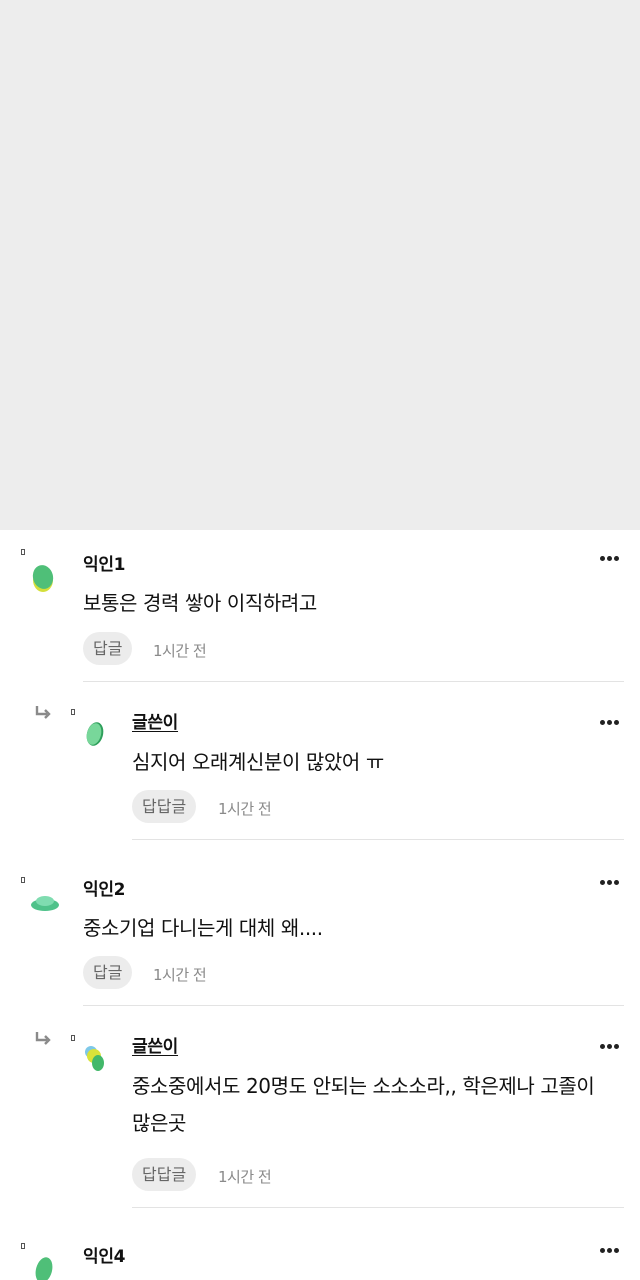 The width and height of the screenshot is (640, 1280). What do you see at coordinates (258, 762) in the screenshot?
I see `comment-text: 심지어 오래계신분이 많았어 ㅠ` at bounding box center [258, 762].